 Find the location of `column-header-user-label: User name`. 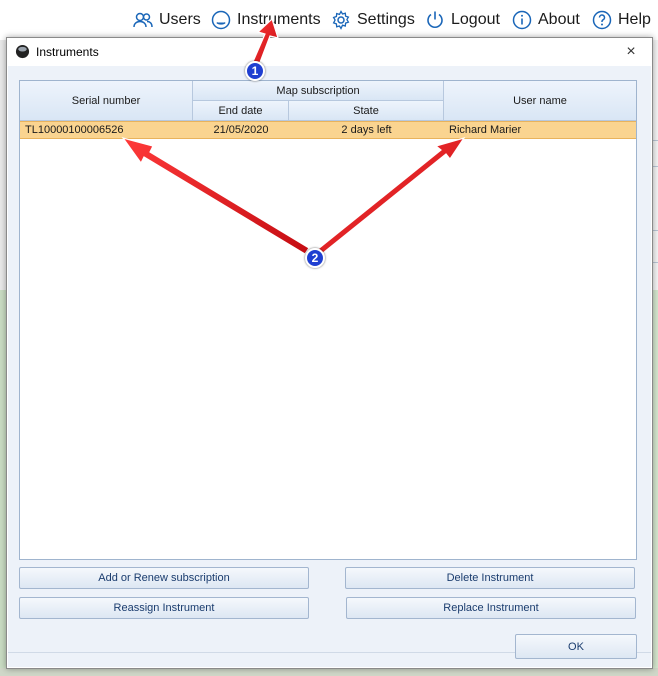

column-header-user-label: User name is located at coordinates (540, 100).